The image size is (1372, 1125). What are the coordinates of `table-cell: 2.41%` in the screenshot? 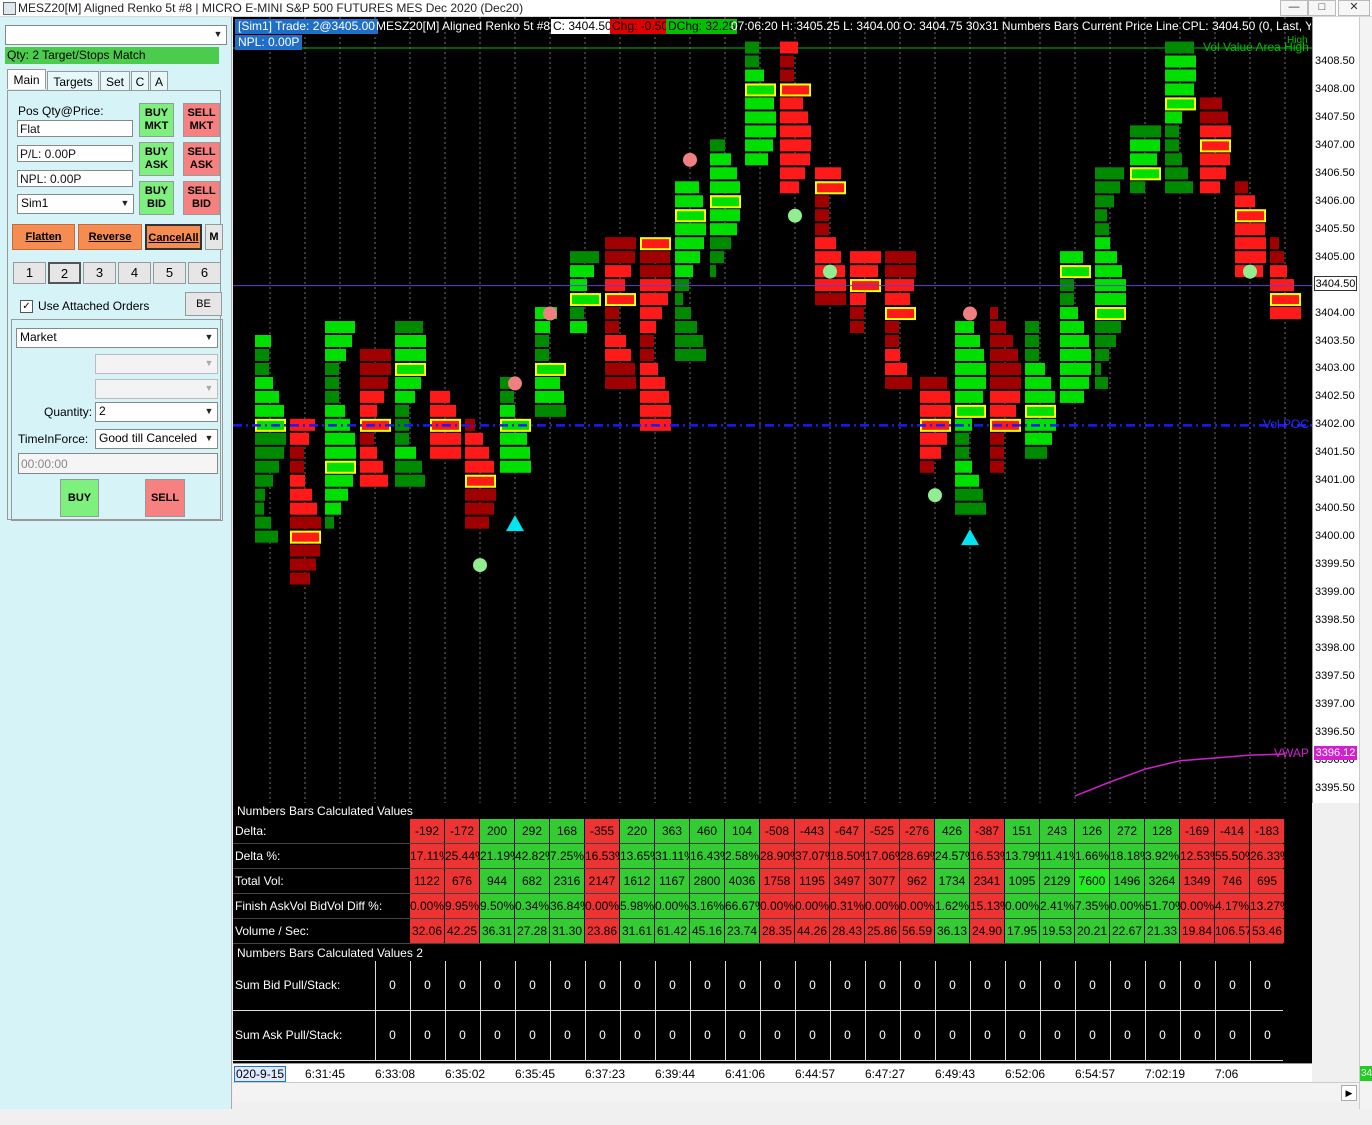 It's located at (1057, 906).